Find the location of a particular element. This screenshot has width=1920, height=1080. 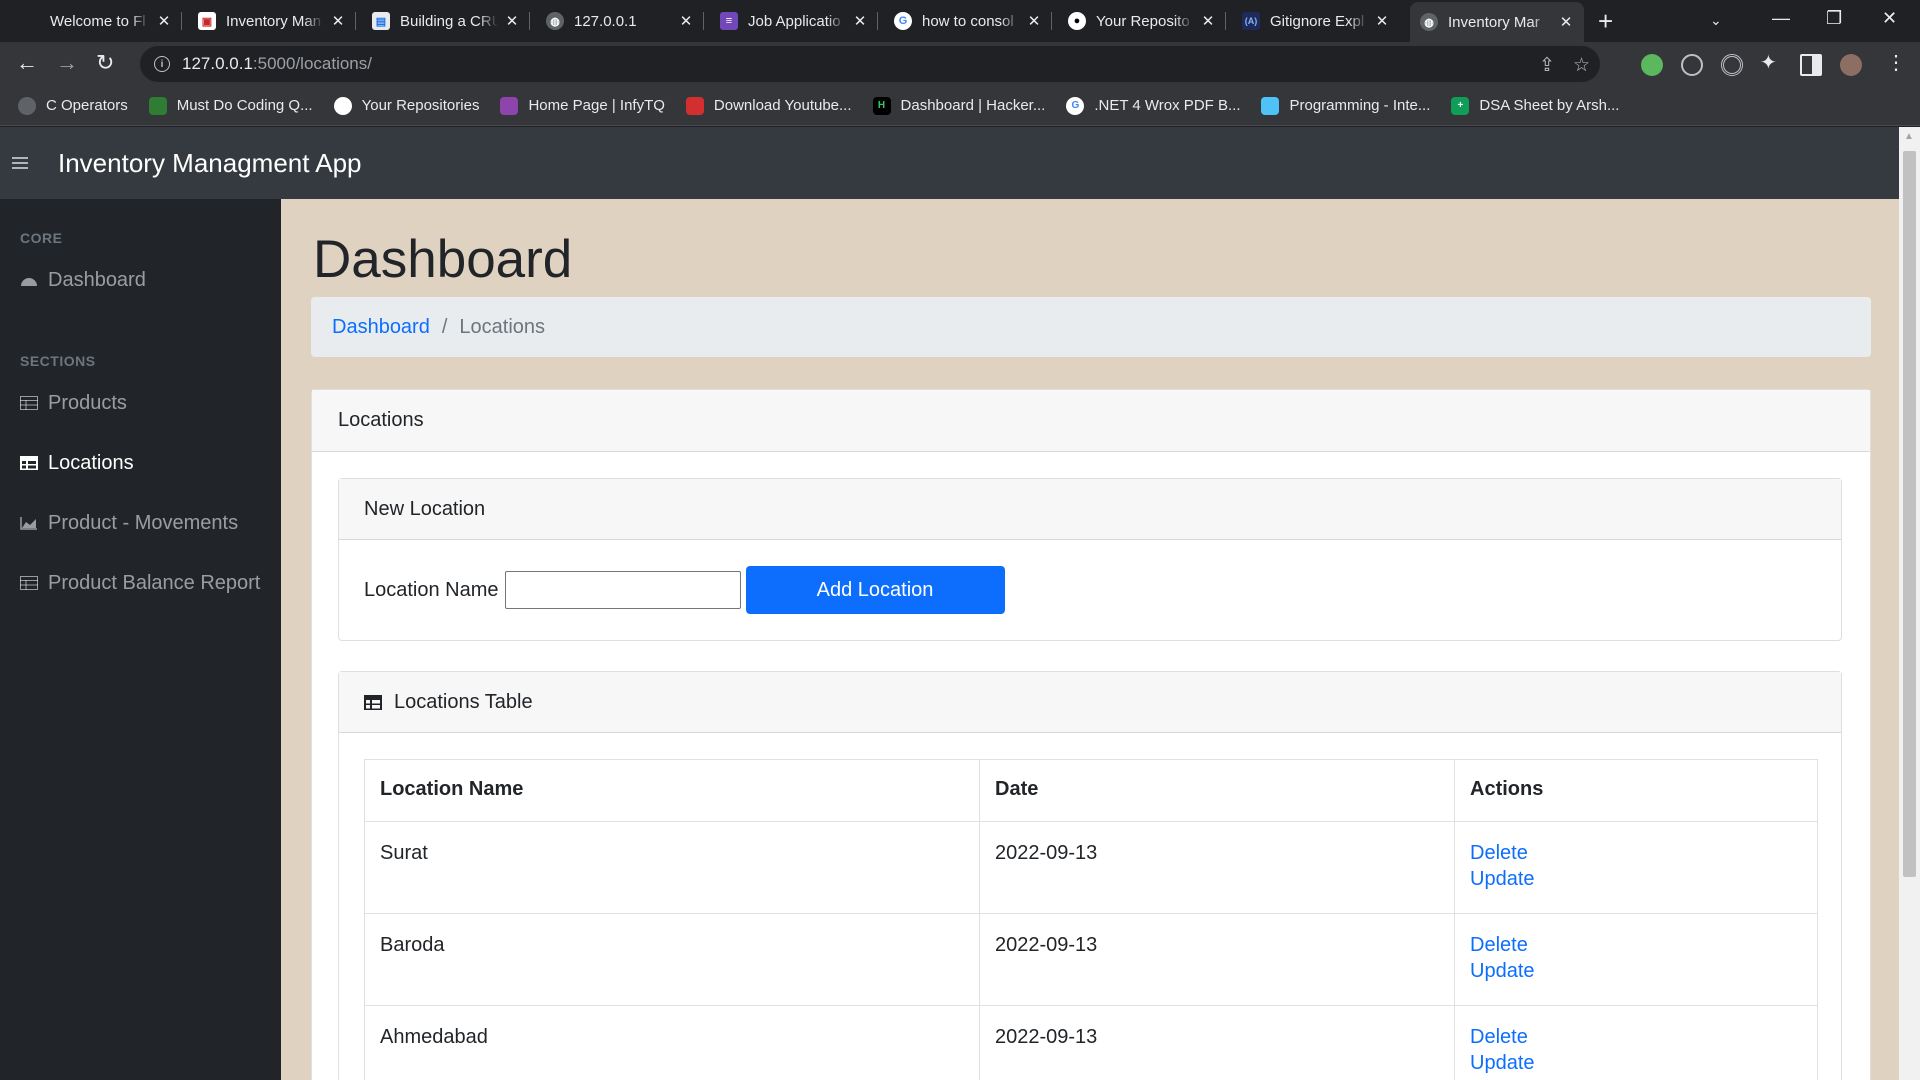

google-icon: G is located at coordinates (1075, 105).